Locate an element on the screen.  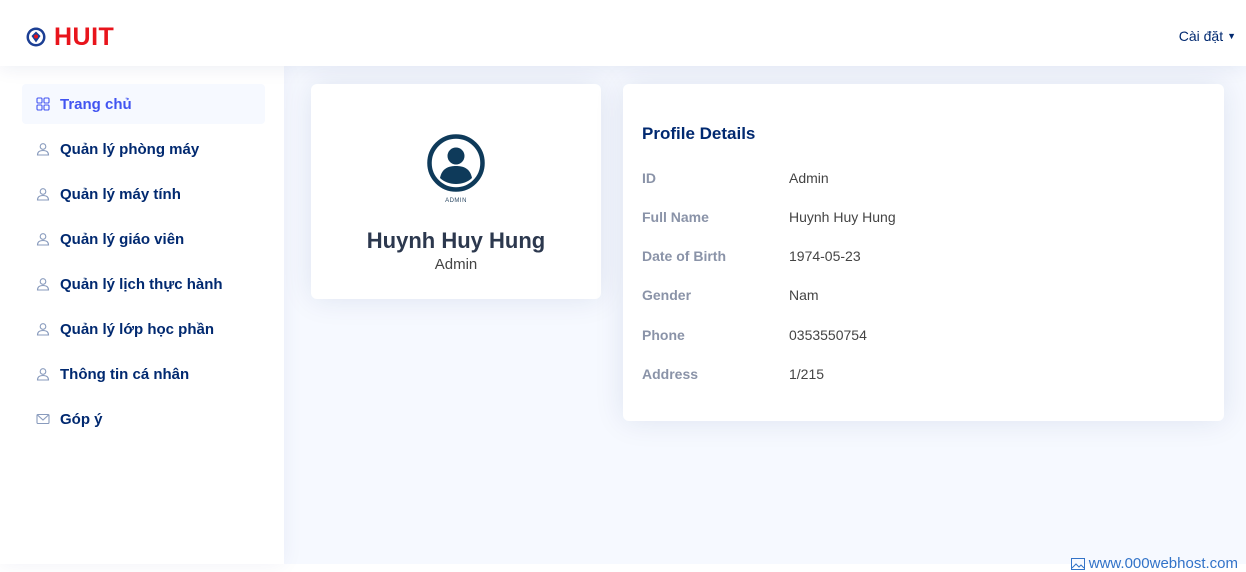
detail-row-phone: Phone 0353550754 is located at coordinates (754, 335).